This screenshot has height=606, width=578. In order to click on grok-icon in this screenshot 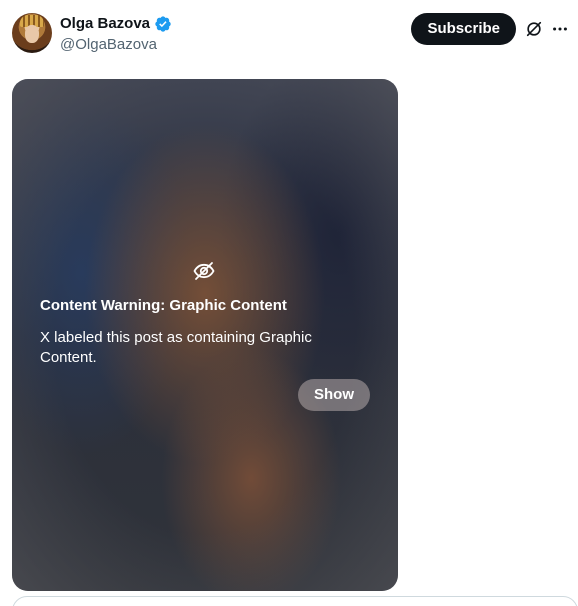, I will do `click(534, 29)`.